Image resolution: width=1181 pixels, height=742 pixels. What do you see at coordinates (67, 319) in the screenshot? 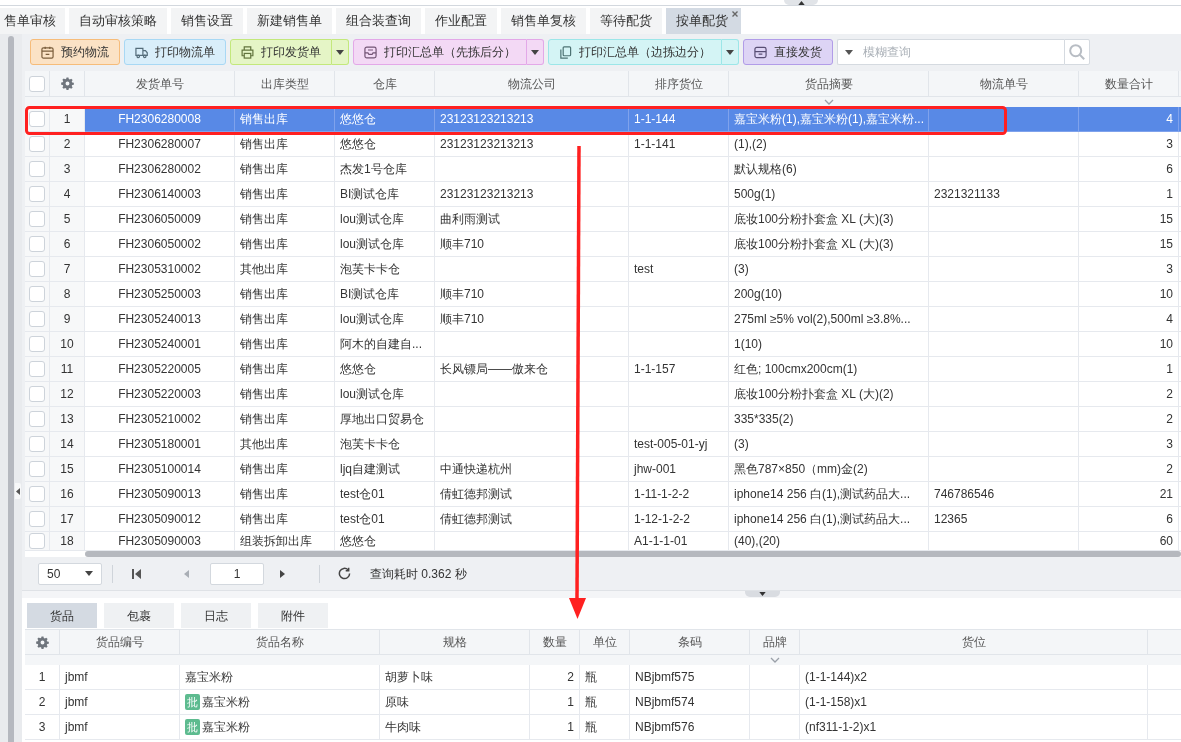
I see `row-number: 9` at bounding box center [67, 319].